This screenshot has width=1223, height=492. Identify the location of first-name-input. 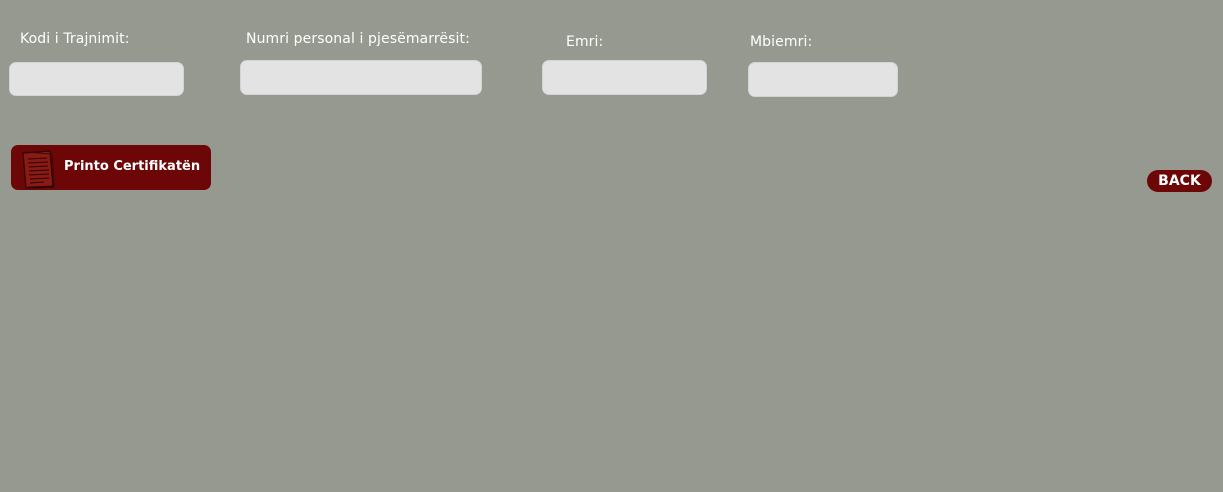
(624, 77).